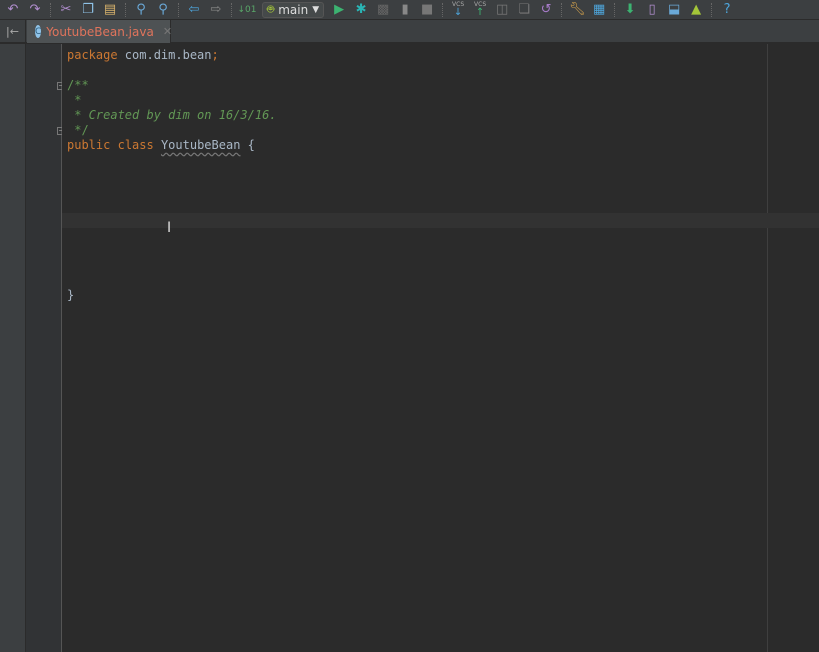  What do you see at coordinates (383, 10) in the screenshot?
I see `coverage-icon: ▩` at bounding box center [383, 10].